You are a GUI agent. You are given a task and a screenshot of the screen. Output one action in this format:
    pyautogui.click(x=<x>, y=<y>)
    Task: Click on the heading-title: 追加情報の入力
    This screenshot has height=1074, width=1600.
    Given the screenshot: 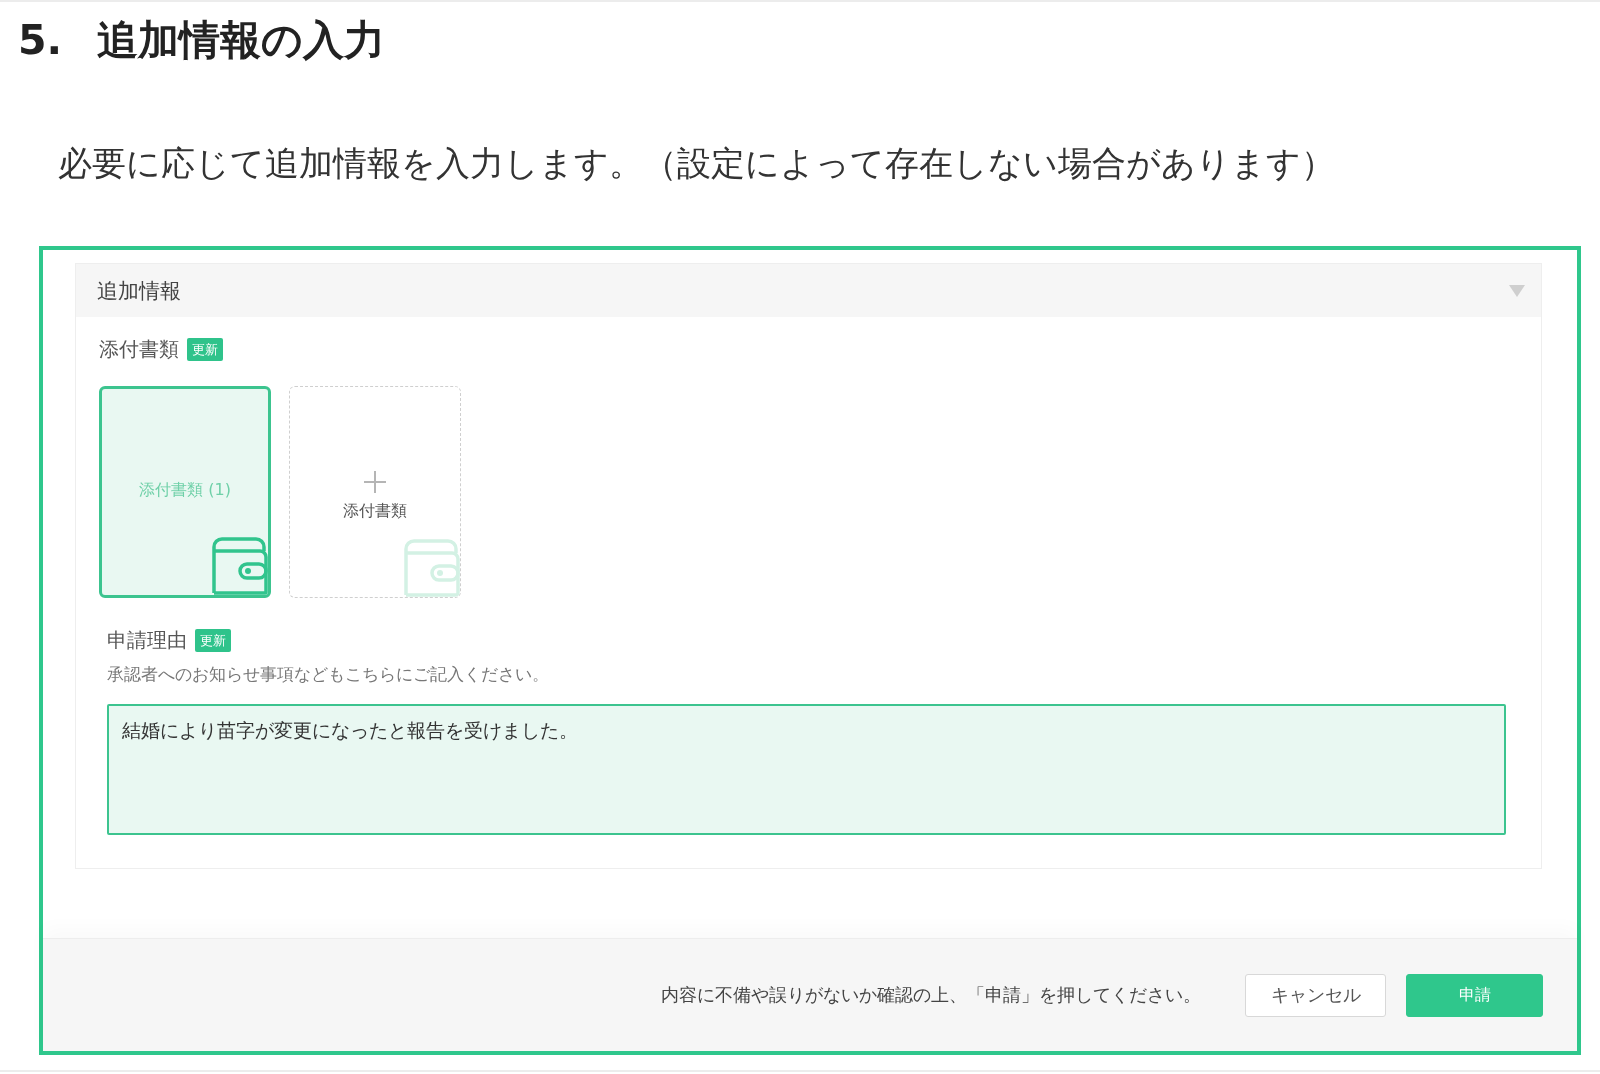 What is the action you would take?
    pyautogui.click(x=241, y=40)
    